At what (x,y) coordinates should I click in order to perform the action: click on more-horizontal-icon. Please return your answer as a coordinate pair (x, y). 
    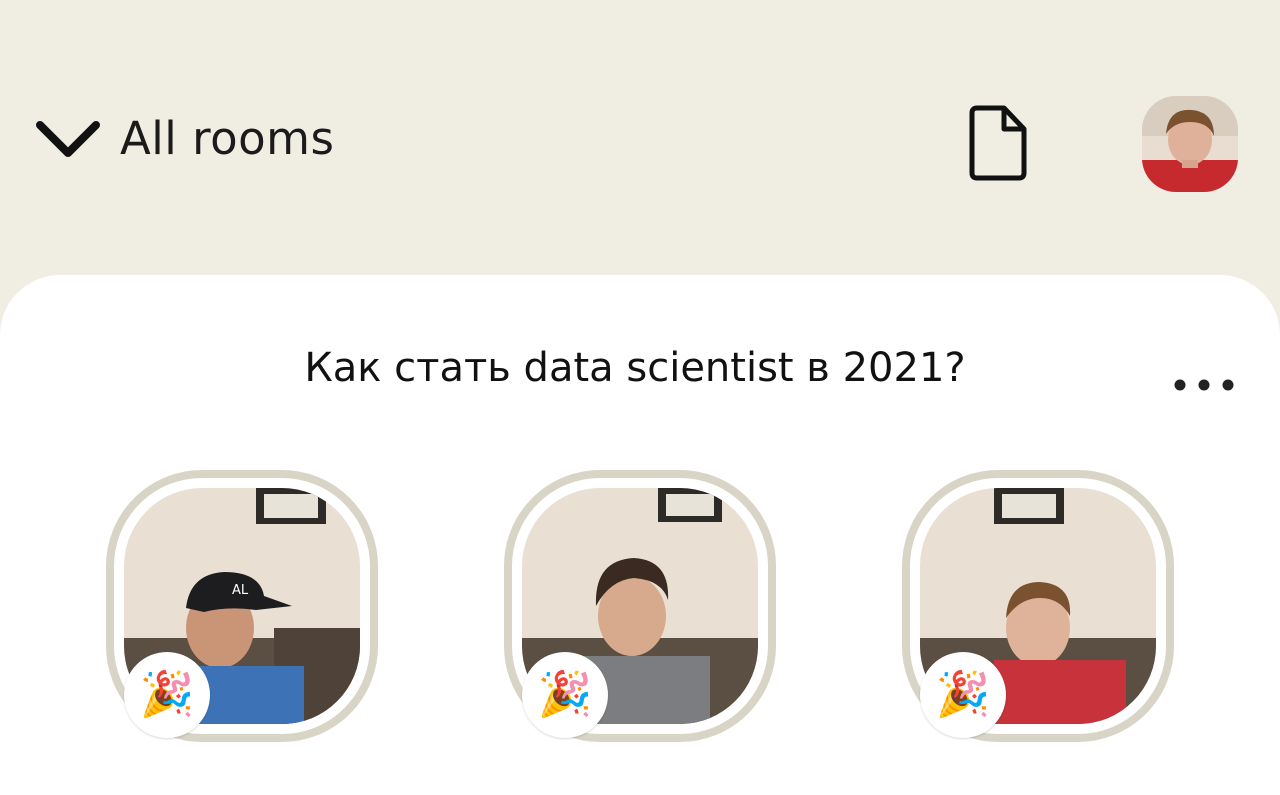
    Looking at the image, I should click on (1204, 385).